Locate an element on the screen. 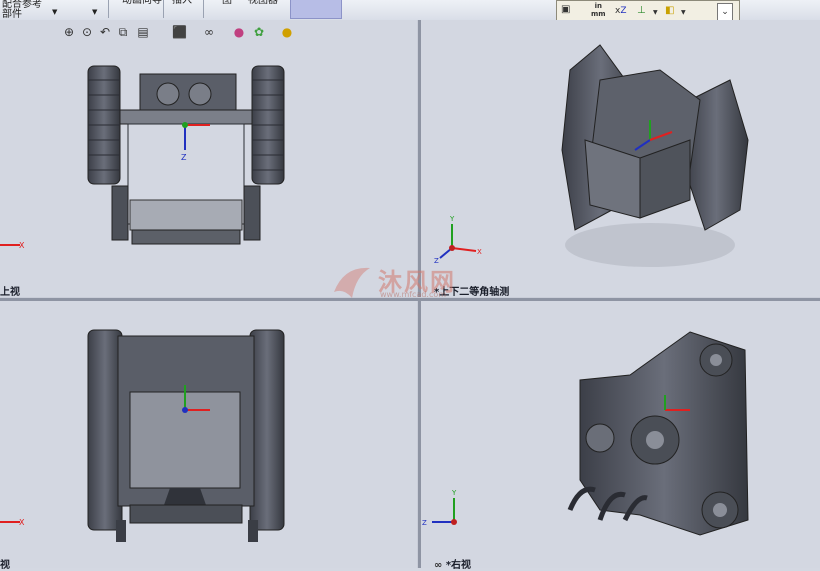 The width and height of the screenshot is (820, 571). edit-appearance-icon: ● is located at coordinates (239, 32).